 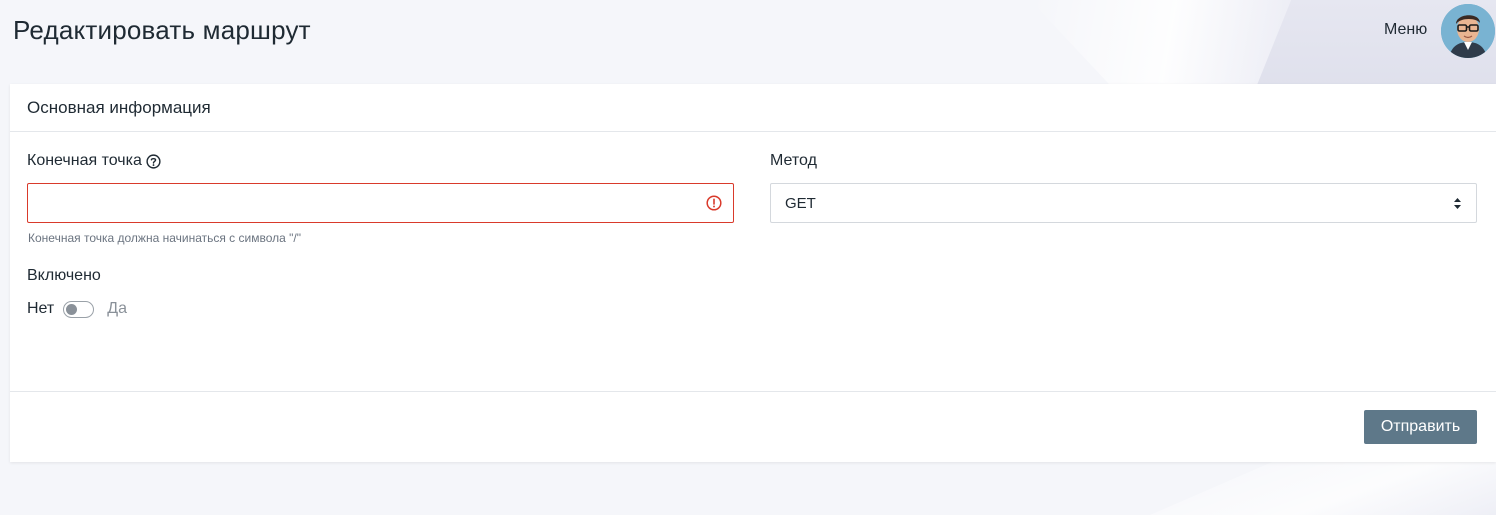 What do you see at coordinates (64, 275) in the screenshot?
I see `enabled-label: Включено` at bounding box center [64, 275].